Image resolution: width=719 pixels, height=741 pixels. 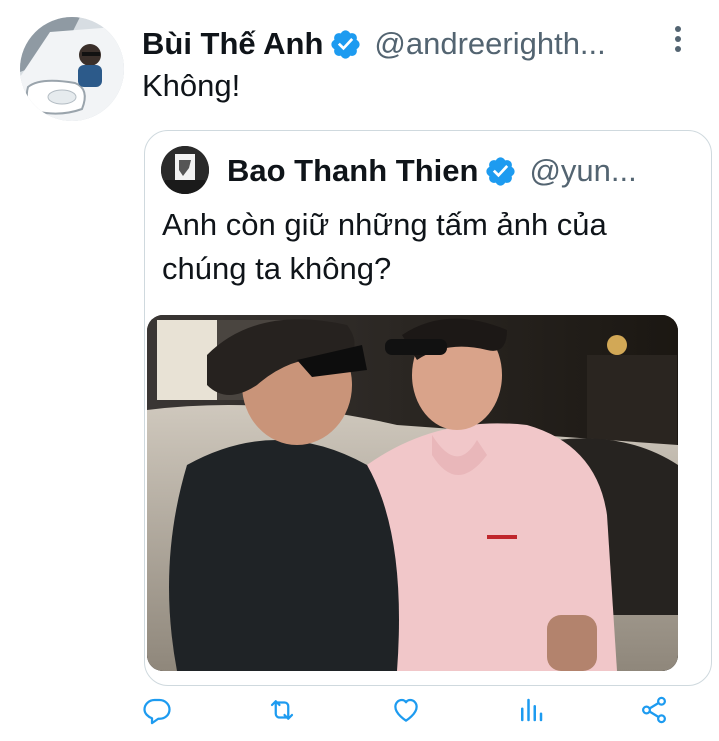 I want to click on like-button, so click(x=406, y=710).